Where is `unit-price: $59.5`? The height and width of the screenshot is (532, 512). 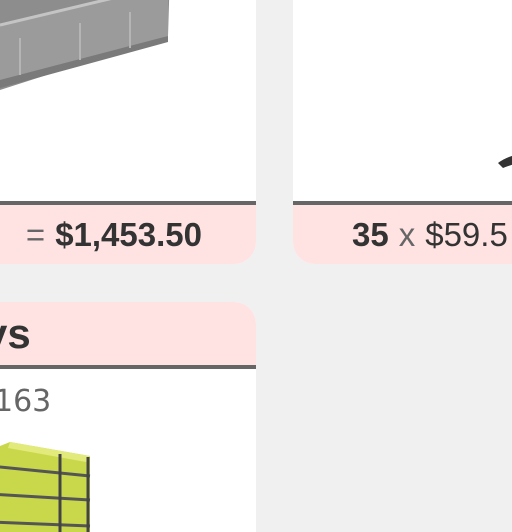 unit-price: $59.5 is located at coordinates (466, 234).